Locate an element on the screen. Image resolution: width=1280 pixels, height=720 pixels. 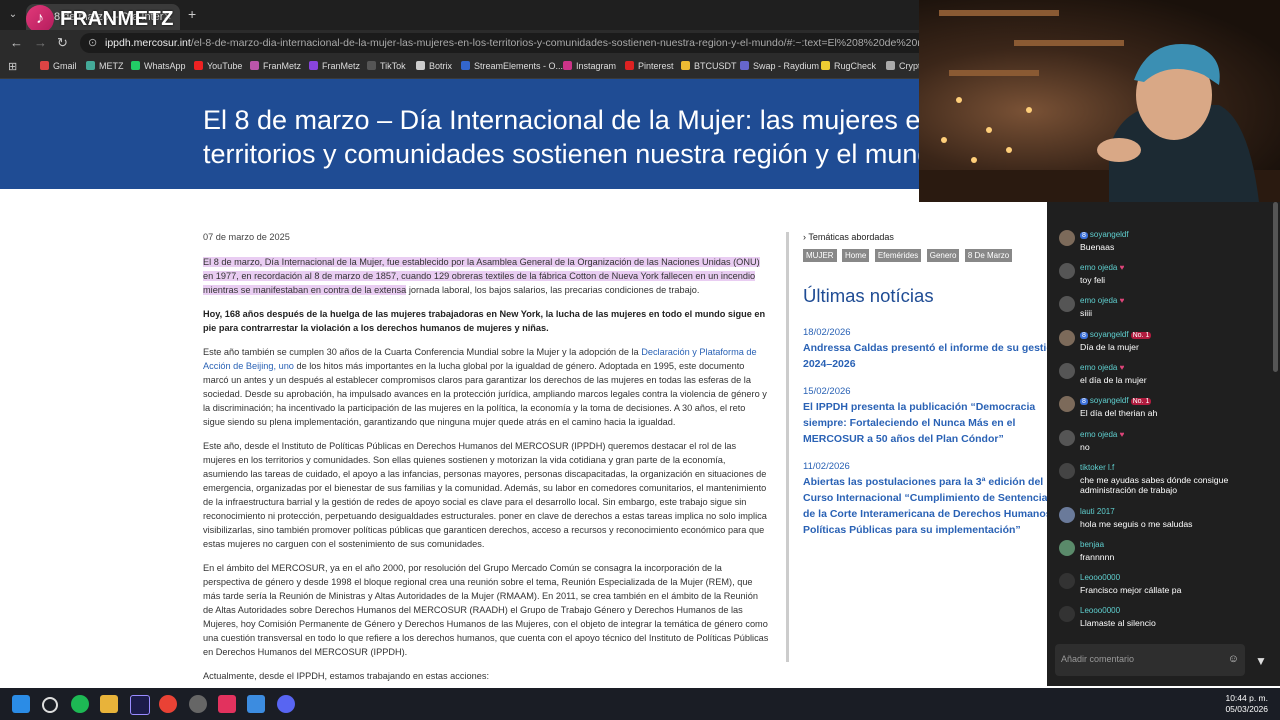
site-info-icon: ⊙ is located at coordinates (92, 42).